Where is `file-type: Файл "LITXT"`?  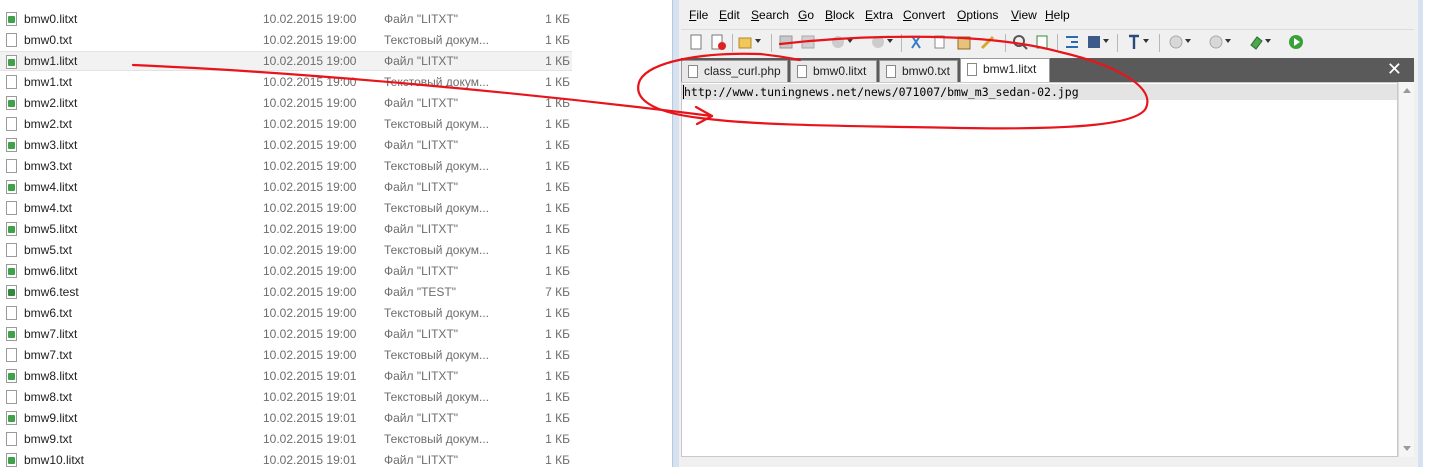
file-type: Файл "LITXT" is located at coordinates (421, 229).